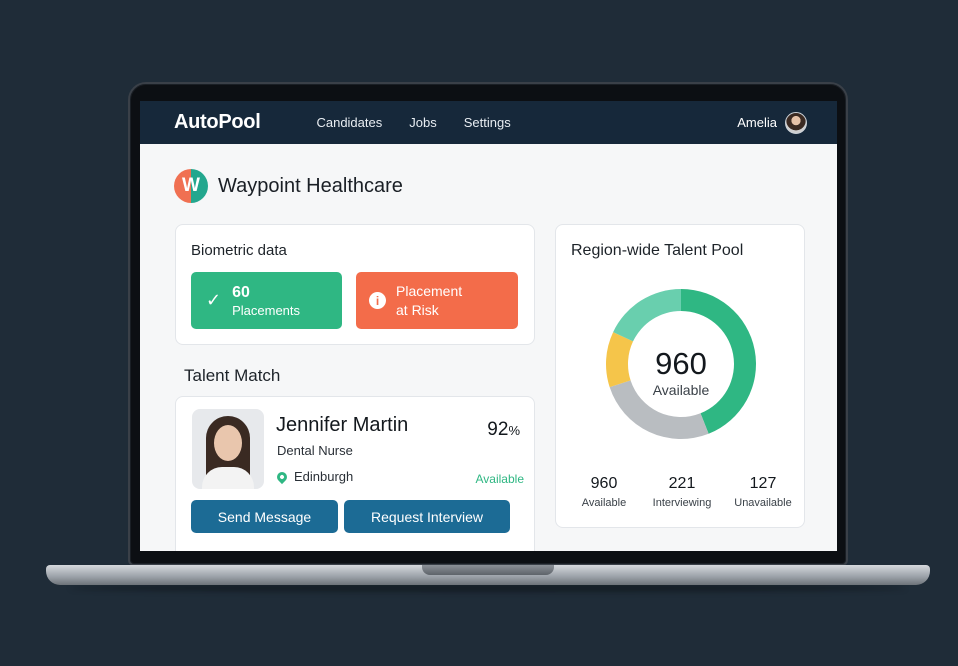 The width and height of the screenshot is (958, 666). Describe the element at coordinates (796, 122) in the screenshot. I see `user-avatar` at that location.